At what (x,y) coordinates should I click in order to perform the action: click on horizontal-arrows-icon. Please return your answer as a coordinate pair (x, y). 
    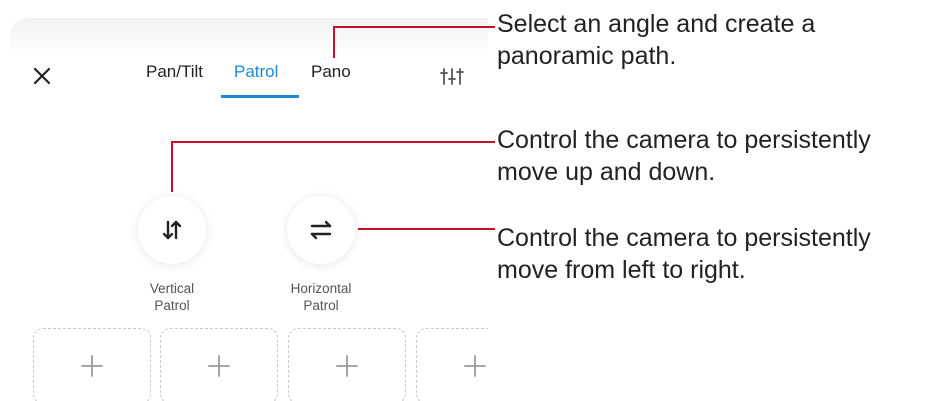
    Looking at the image, I should click on (321, 230).